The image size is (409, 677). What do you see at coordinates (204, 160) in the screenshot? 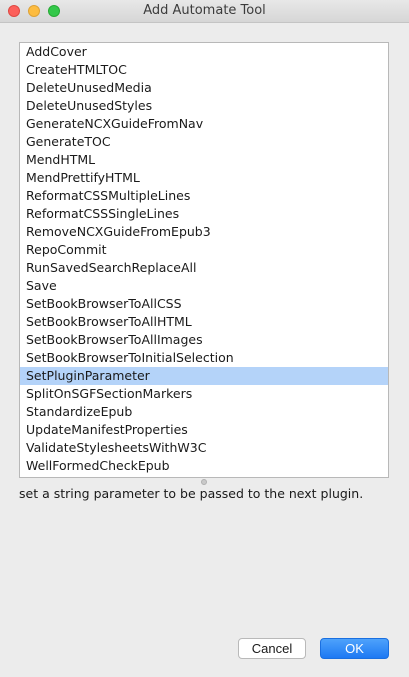
I see `list-item: MendHTML` at bounding box center [204, 160].